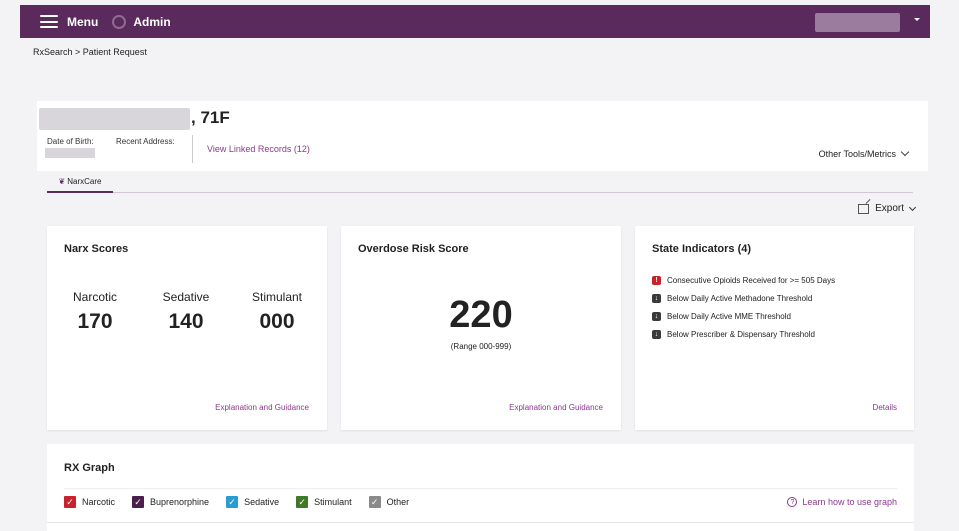 The width and height of the screenshot is (959, 531). Describe the element at coordinates (277, 321) in the screenshot. I see `score-value: 000` at that location.